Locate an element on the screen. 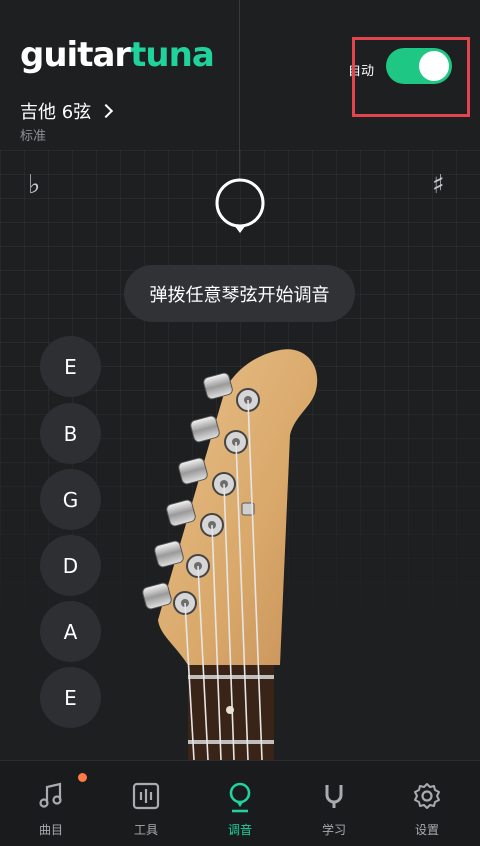  notification-badge is located at coordinates (82, 777).